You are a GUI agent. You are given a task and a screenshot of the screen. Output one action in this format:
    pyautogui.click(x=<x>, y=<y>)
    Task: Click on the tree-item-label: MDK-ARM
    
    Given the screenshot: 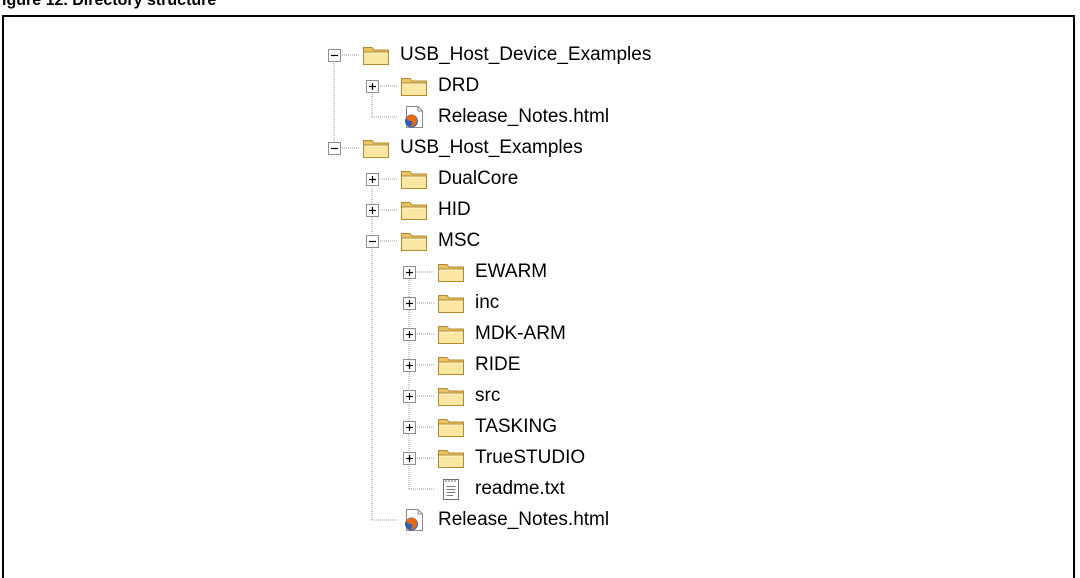 What is the action you would take?
    pyautogui.click(x=520, y=333)
    